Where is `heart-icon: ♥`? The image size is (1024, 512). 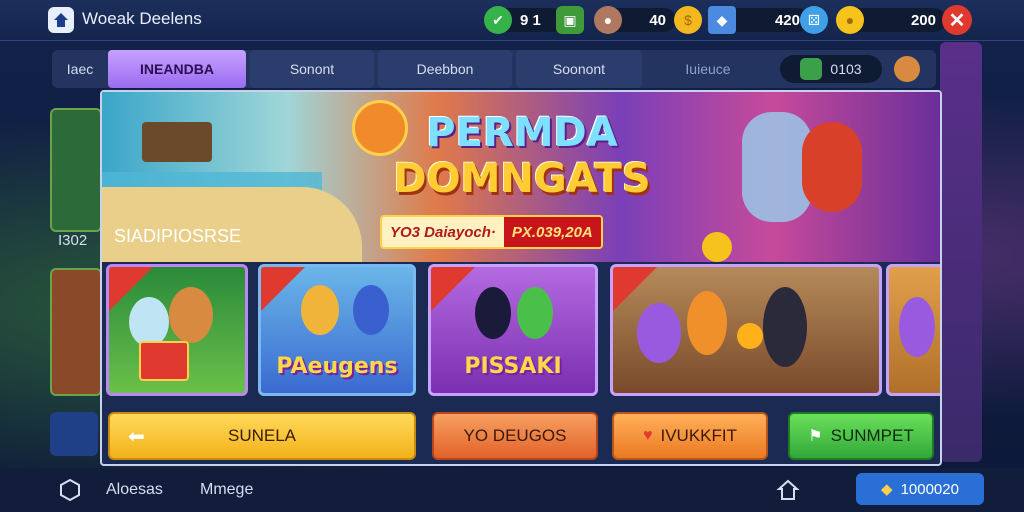
heart-icon: ♥ is located at coordinates (647, 435).